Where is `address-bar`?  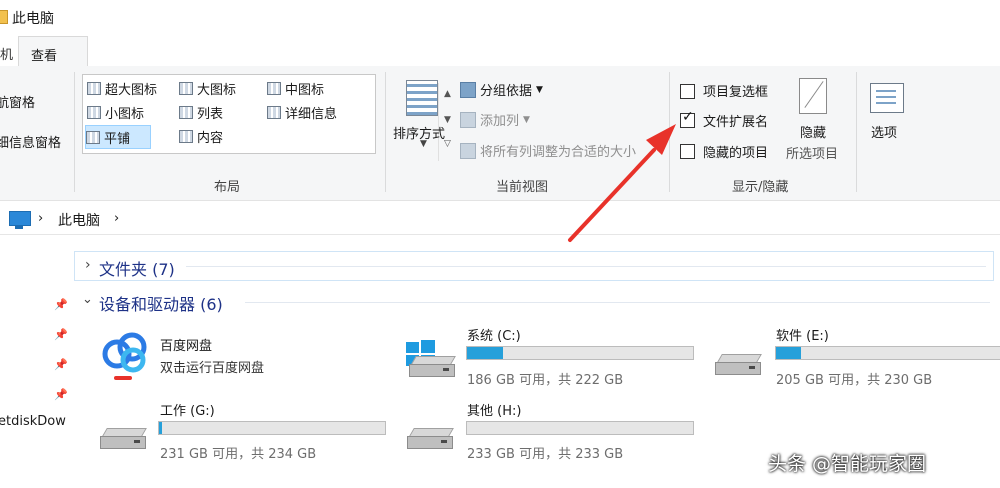 address-bar is located at coordinates (500, 220).